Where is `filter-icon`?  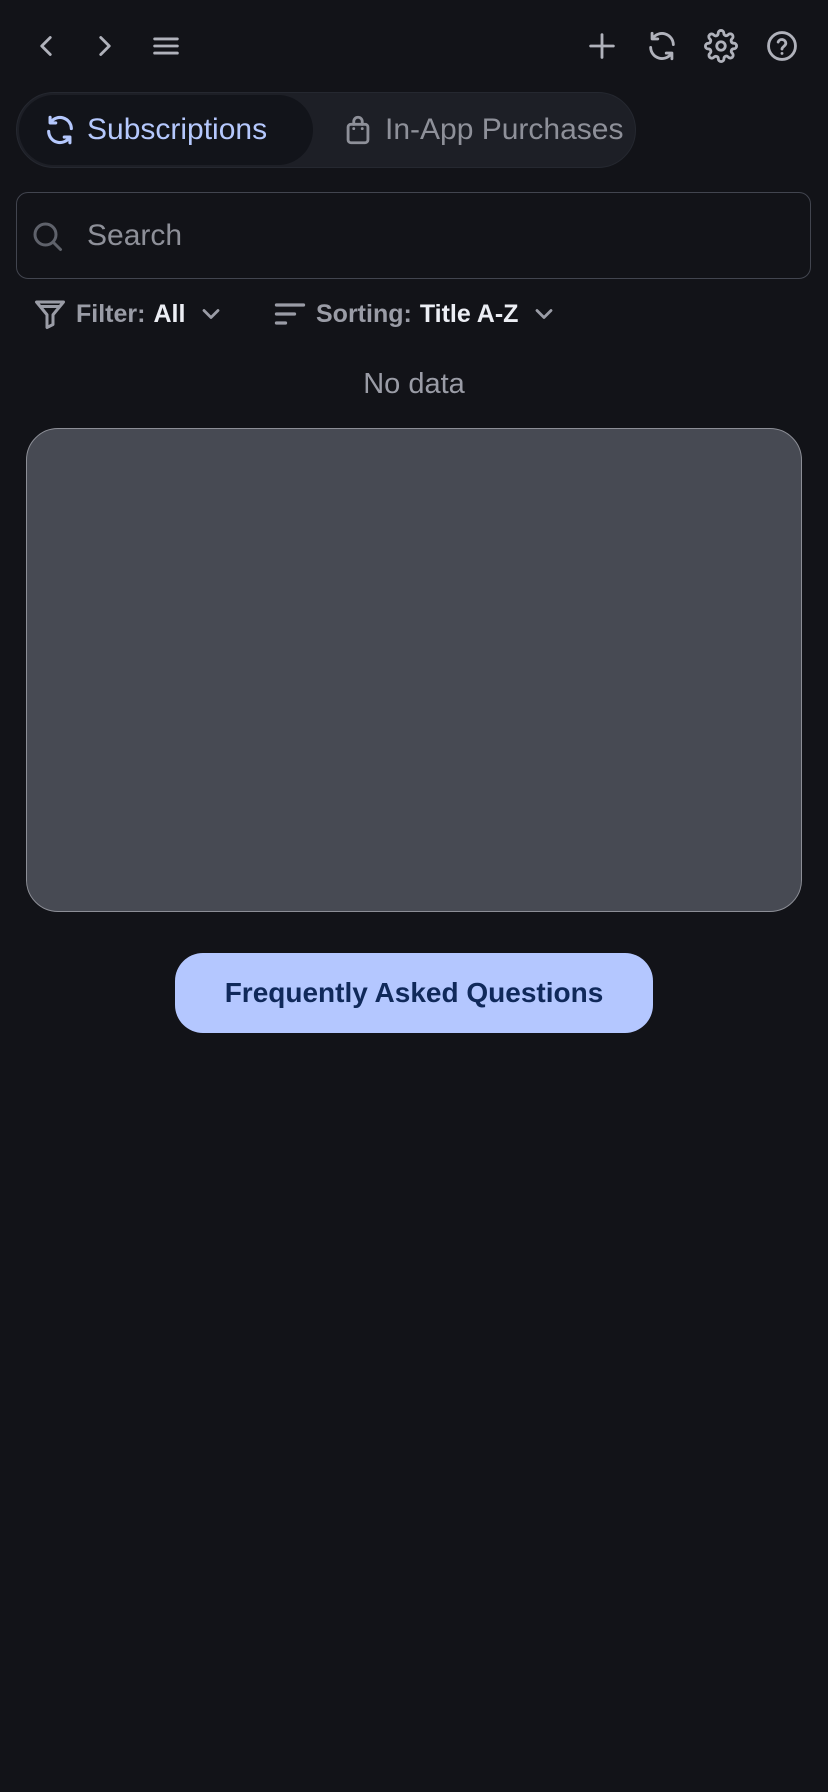 filter-icon is located at coordinates (50, 314).